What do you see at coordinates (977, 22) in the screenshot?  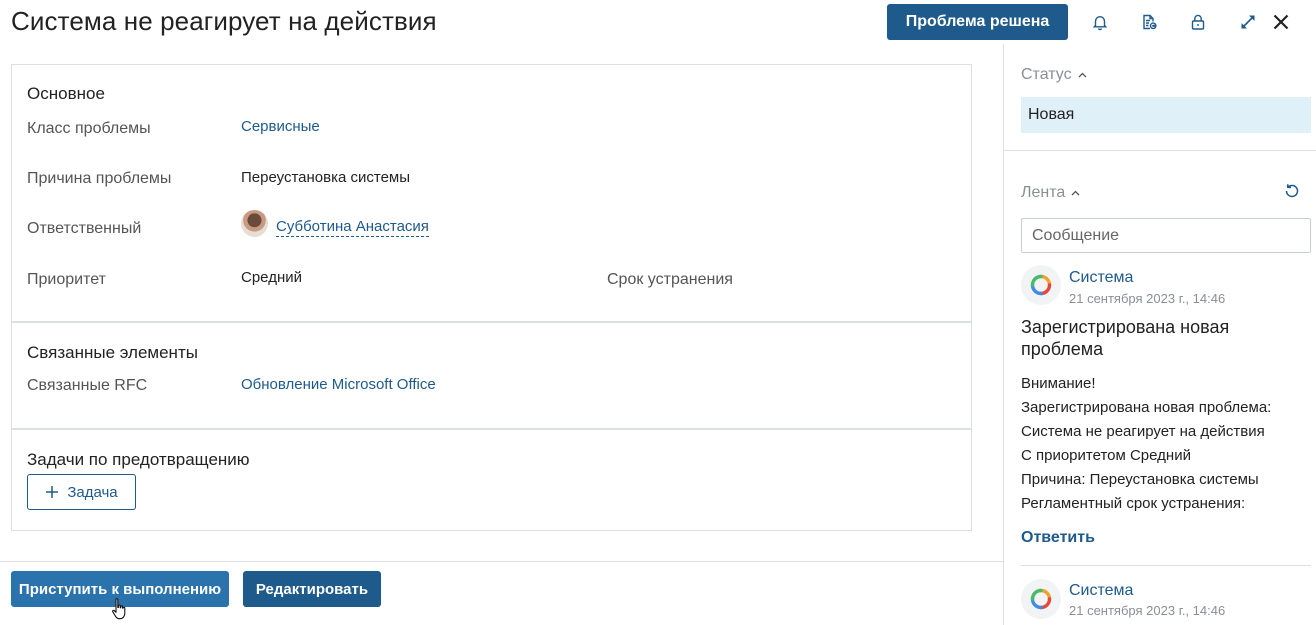 I see `problem-resolved-button: Проблема решена` at bounding box center [977, 22].